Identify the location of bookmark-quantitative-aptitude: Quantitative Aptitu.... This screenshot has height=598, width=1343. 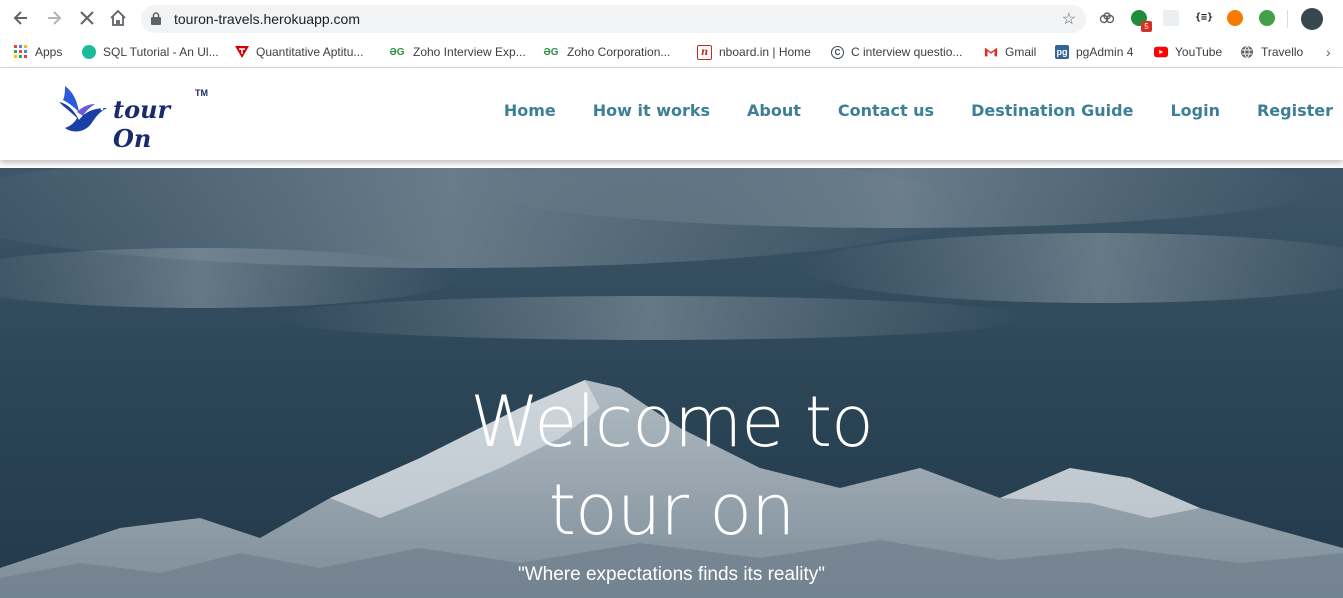
(299, 52).